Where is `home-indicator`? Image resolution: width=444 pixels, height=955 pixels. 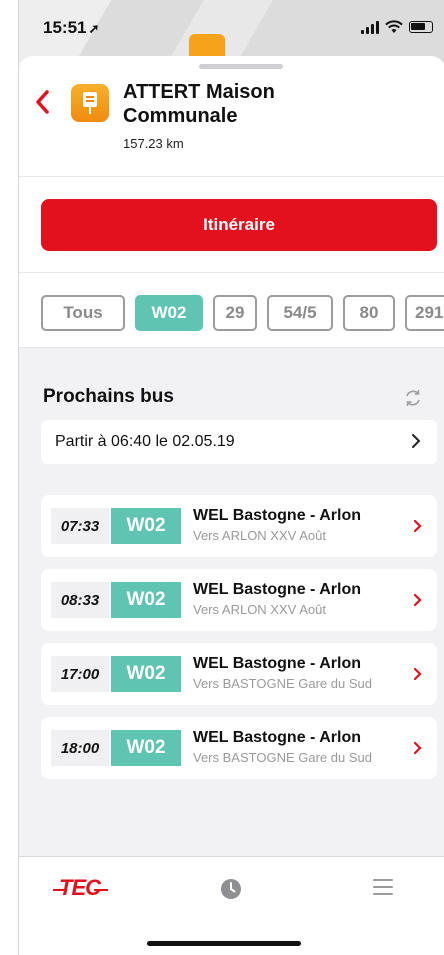 home-indicator is located at coordinates (224, 943).